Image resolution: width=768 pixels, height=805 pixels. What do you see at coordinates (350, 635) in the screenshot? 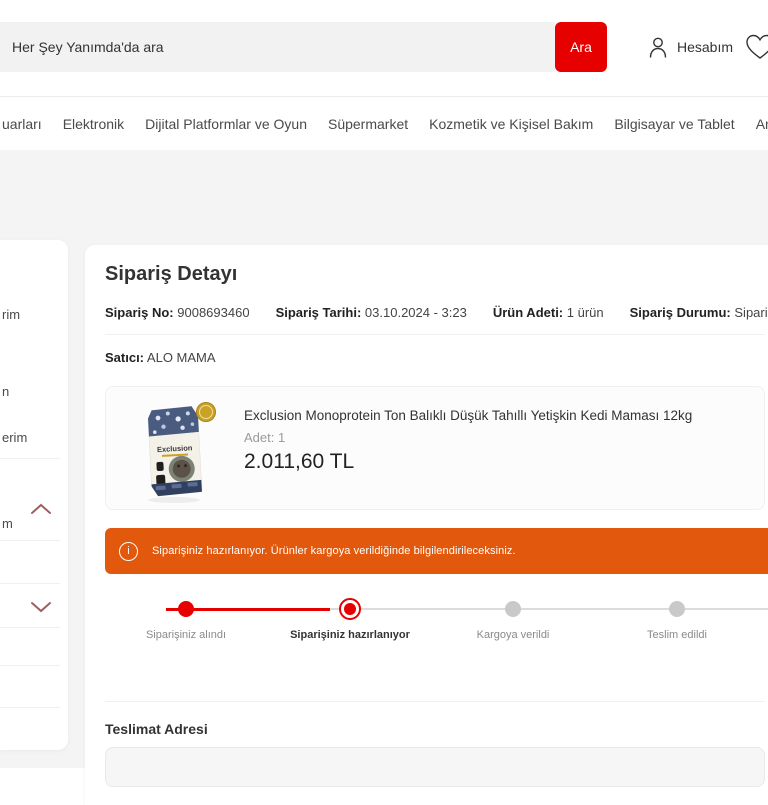
I see `progress-label-preparing: Siparişiniz hazırlanıyor` at bounding box center [350, 635].